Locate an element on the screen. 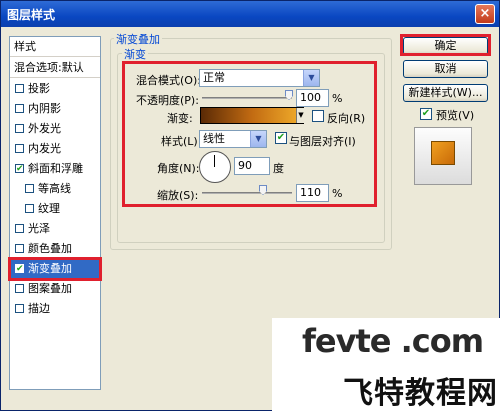 The image size is (500, 412). window-title: 图层样式 is located at coordinates (31, 15).